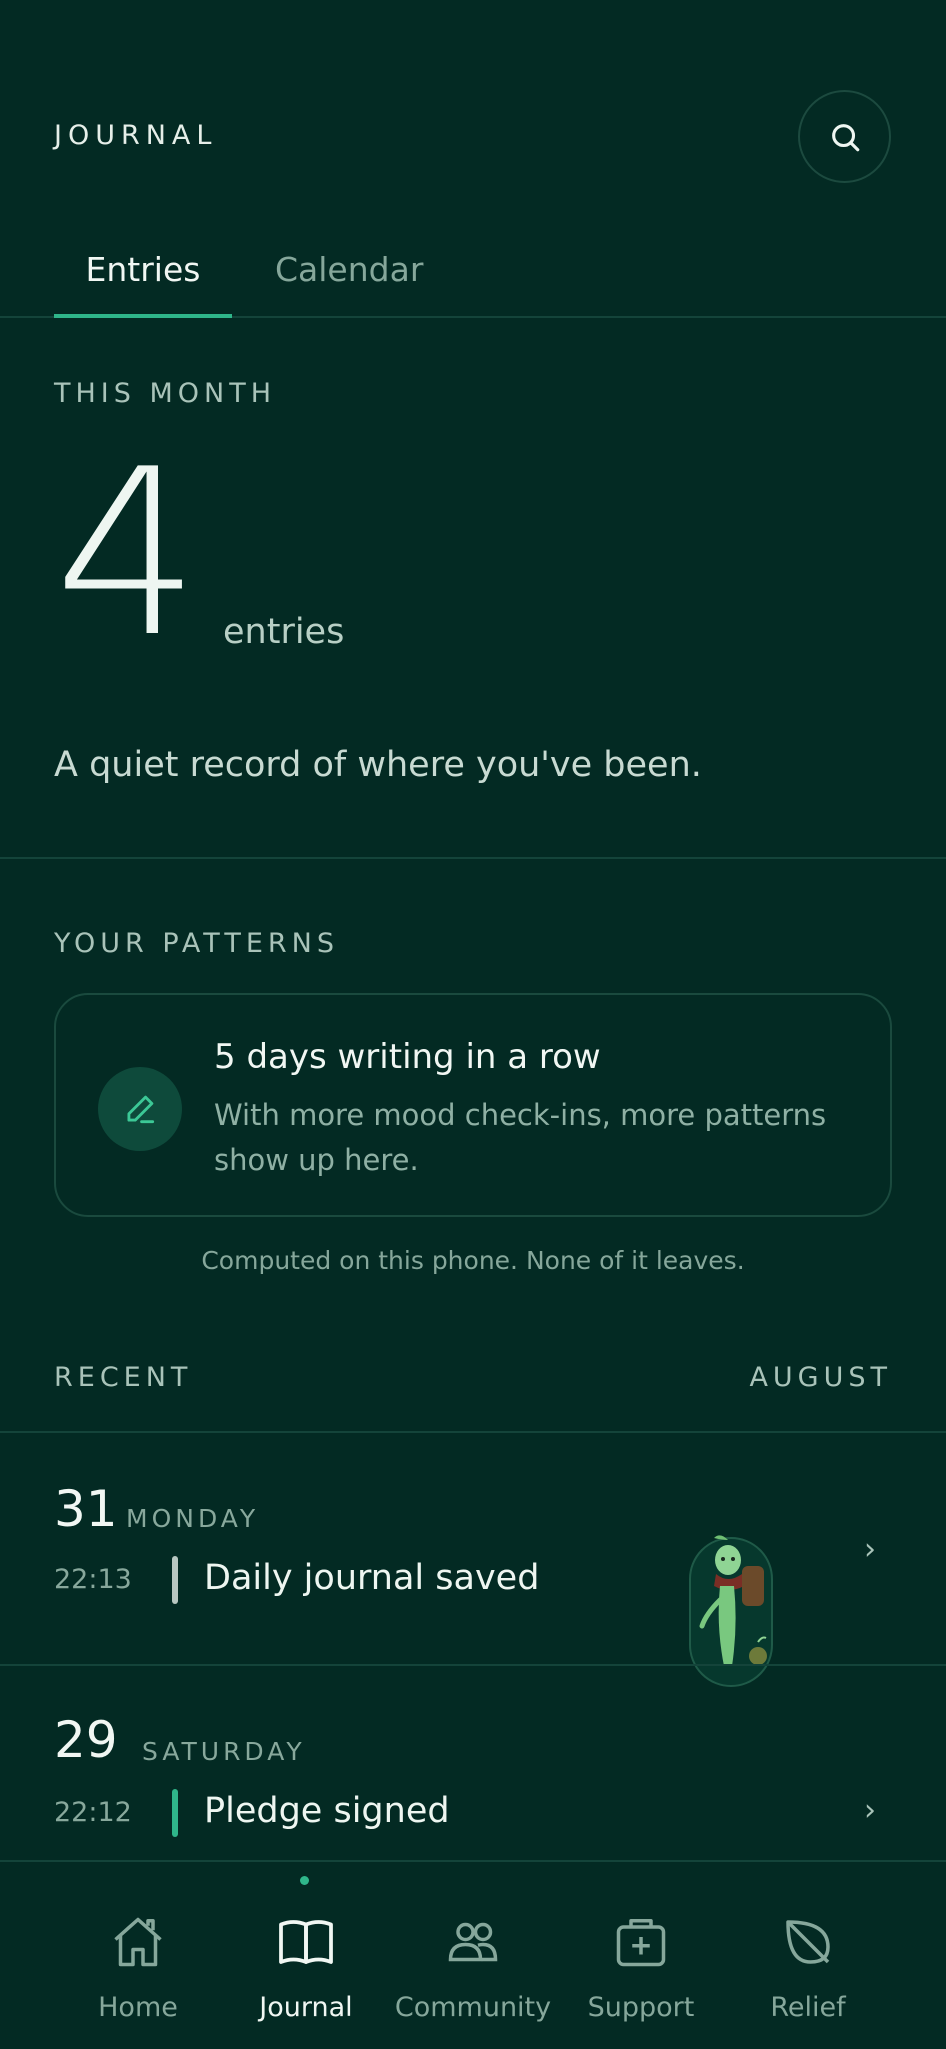  Describe the element at coordinates (372, 1578) in the screenshot. I see `entry-title: Daily journal saved` at that location.